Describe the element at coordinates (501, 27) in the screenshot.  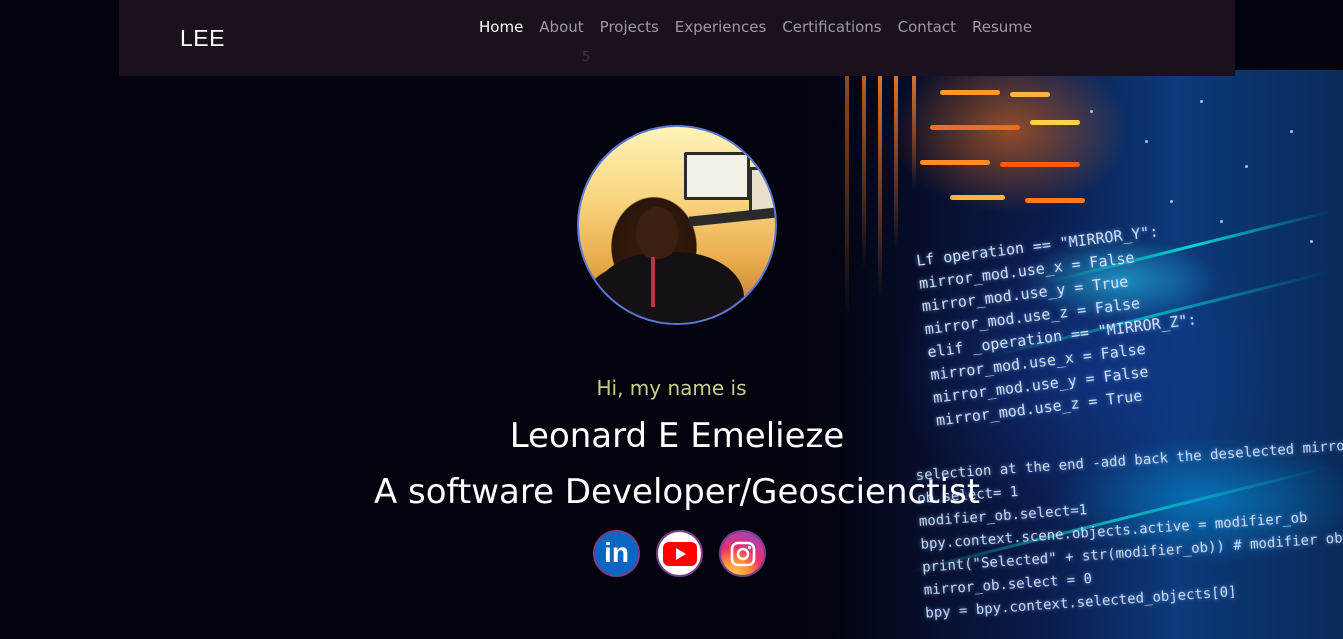
I see `nav-item-home: Home` at that location.